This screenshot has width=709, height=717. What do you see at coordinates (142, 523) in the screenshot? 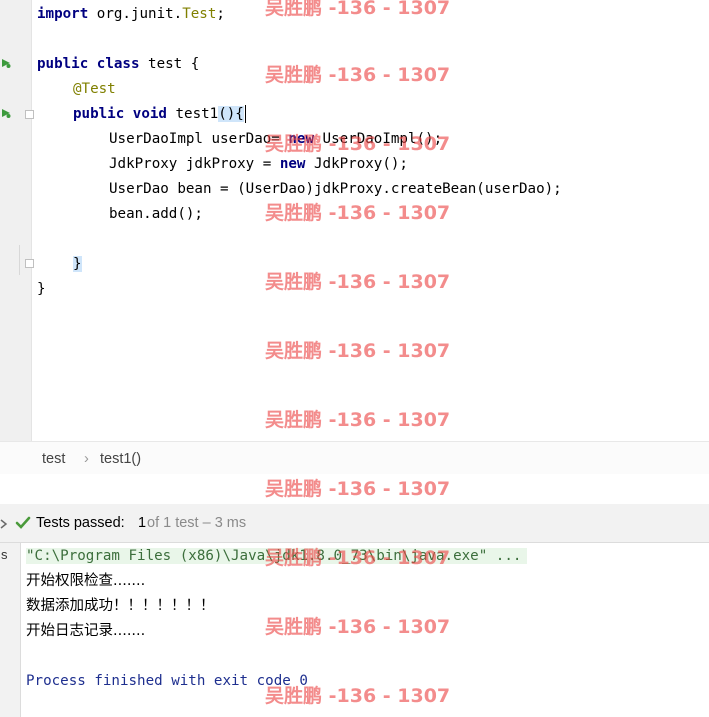
I see `tests-passed-count: 1` at bounding box center [142, 523].